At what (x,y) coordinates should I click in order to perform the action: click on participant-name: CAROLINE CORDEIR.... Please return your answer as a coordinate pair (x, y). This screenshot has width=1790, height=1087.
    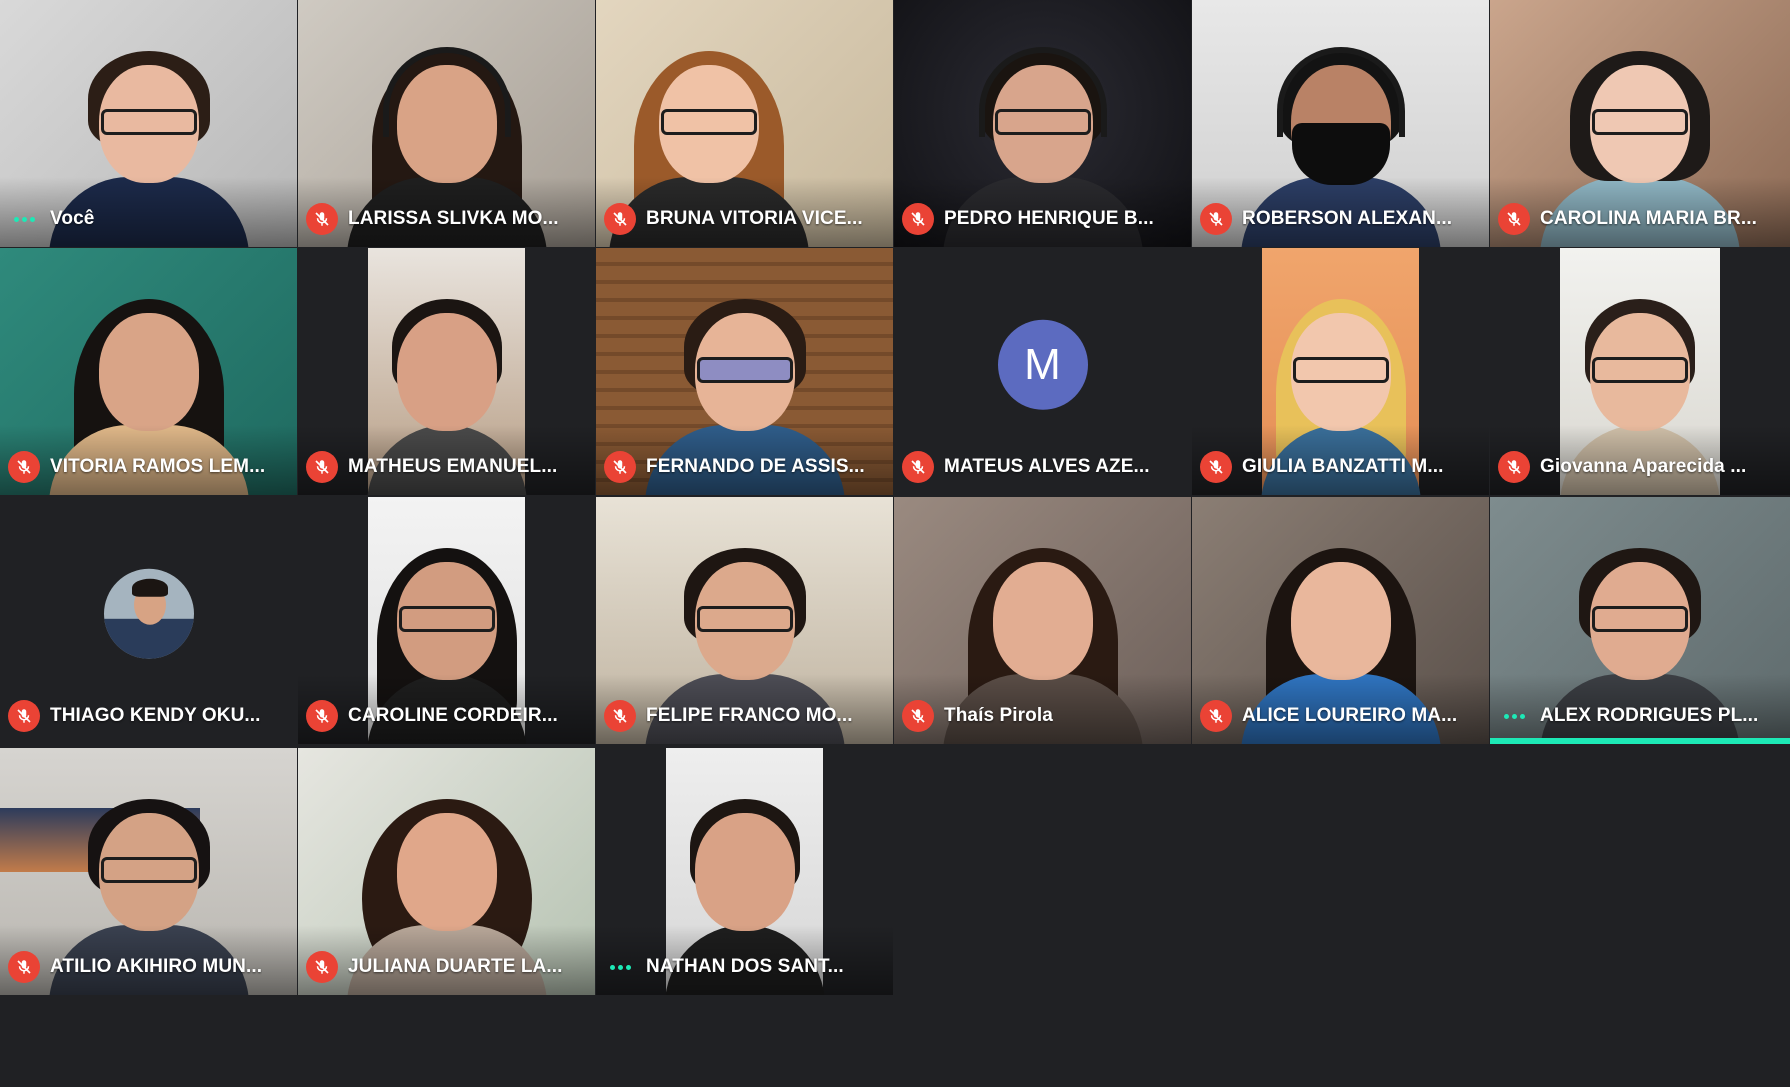
    Looking at the image, I should click on (453, 715).